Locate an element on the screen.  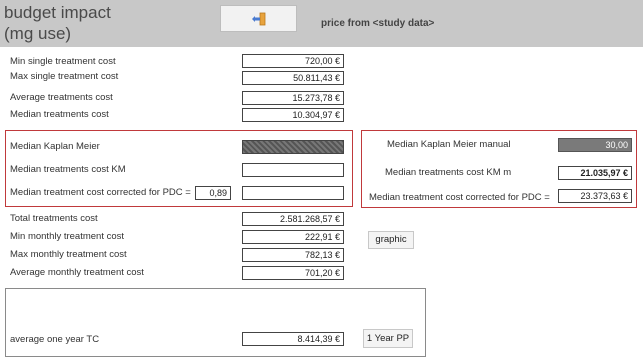
median-cost-km-label: Median treatments cost KM is located at coordinates (68, 169).